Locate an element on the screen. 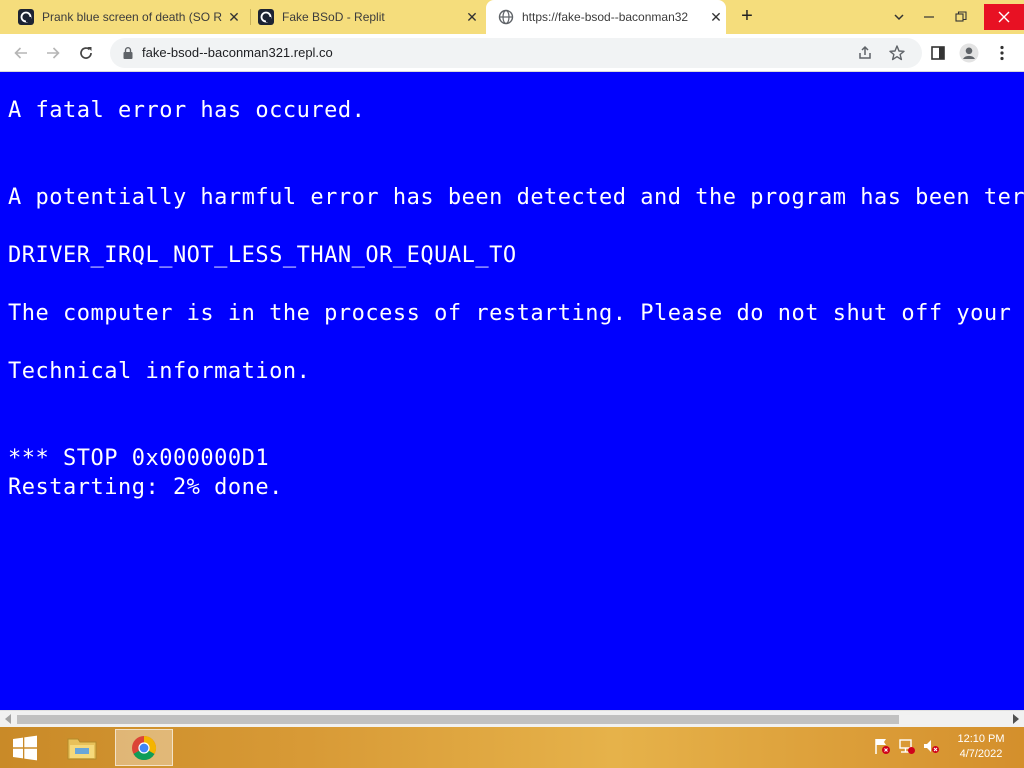 The image size is (1024, 768). profile-avatar-icon is located at coordinates (969, 53).